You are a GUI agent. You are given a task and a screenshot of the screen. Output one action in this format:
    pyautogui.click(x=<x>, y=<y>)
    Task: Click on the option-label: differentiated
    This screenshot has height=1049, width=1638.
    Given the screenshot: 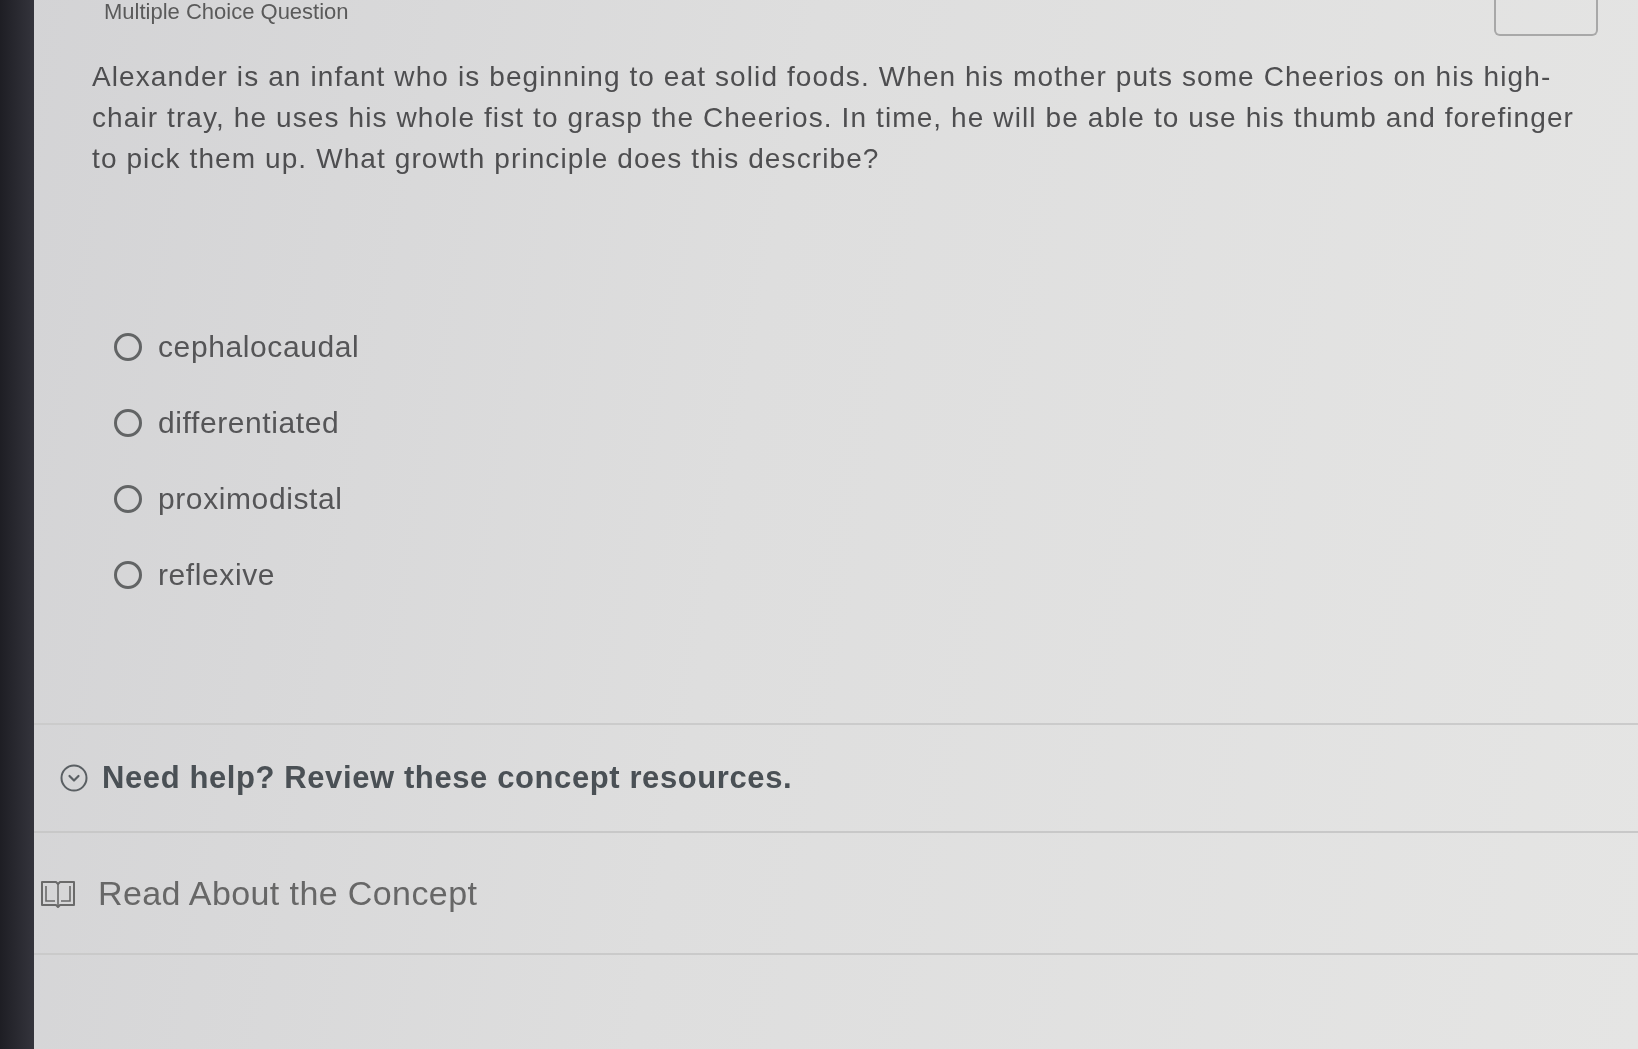 What is the action you would take?
    pyautogui.click(x=249, y=423)
    